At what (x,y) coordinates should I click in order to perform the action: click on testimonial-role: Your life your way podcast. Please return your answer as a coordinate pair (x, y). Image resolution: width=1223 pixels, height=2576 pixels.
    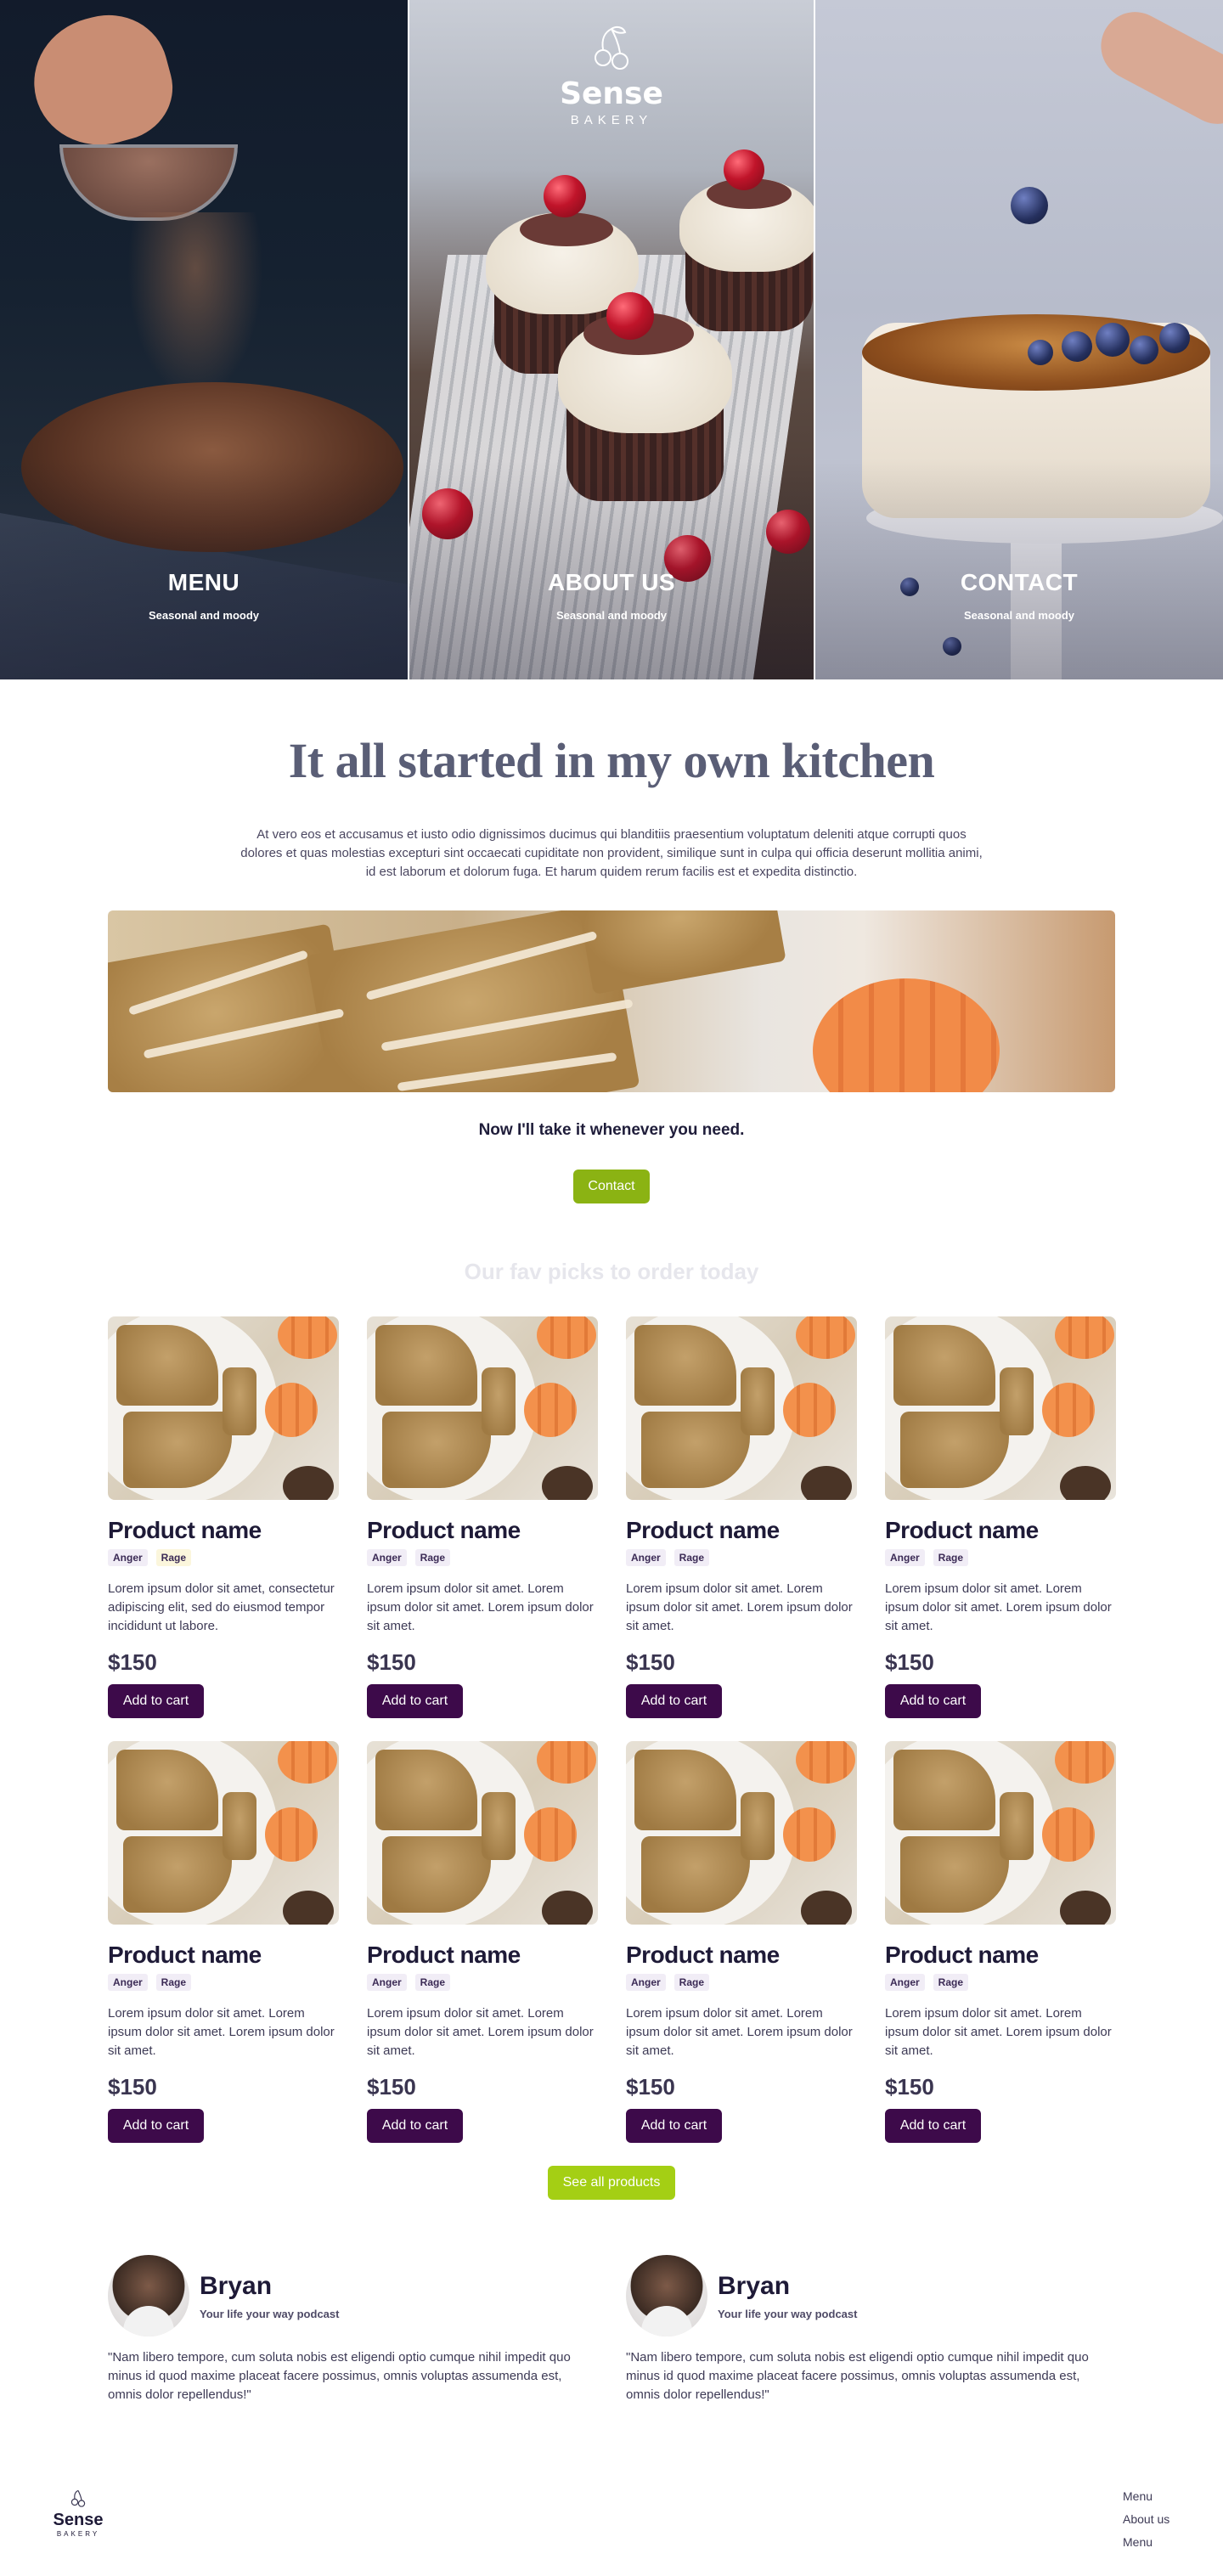
    Looking at the image, I should click on (270, 2313).